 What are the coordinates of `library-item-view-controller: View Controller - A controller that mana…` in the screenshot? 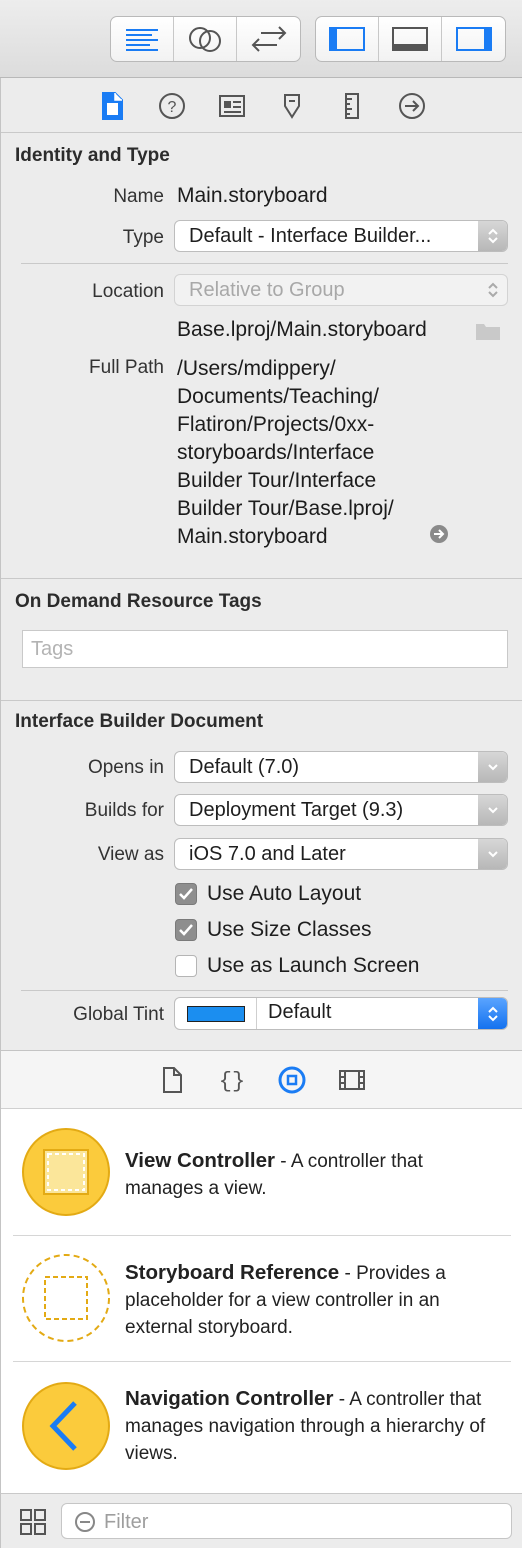 It's located at (261, 1182).